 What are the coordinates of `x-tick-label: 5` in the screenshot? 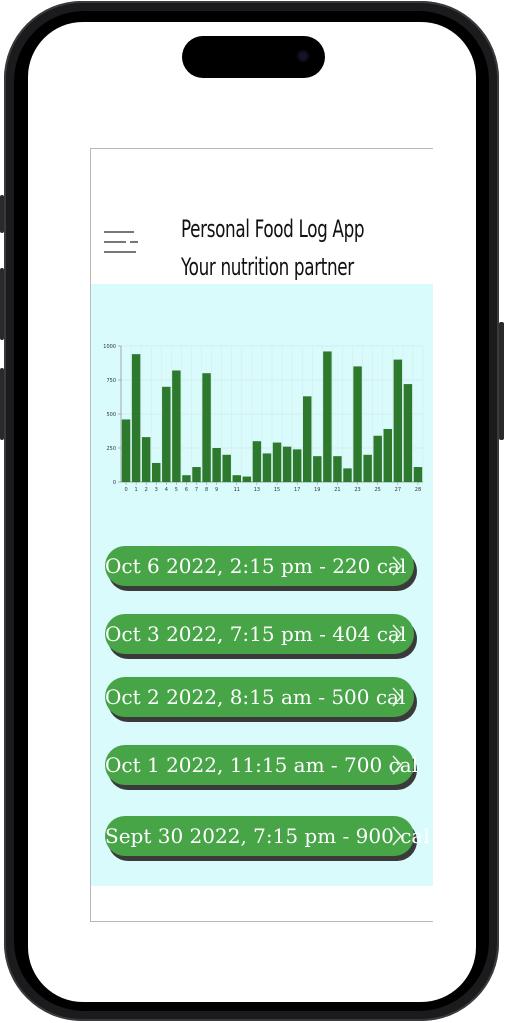 It's located at (176, 490).